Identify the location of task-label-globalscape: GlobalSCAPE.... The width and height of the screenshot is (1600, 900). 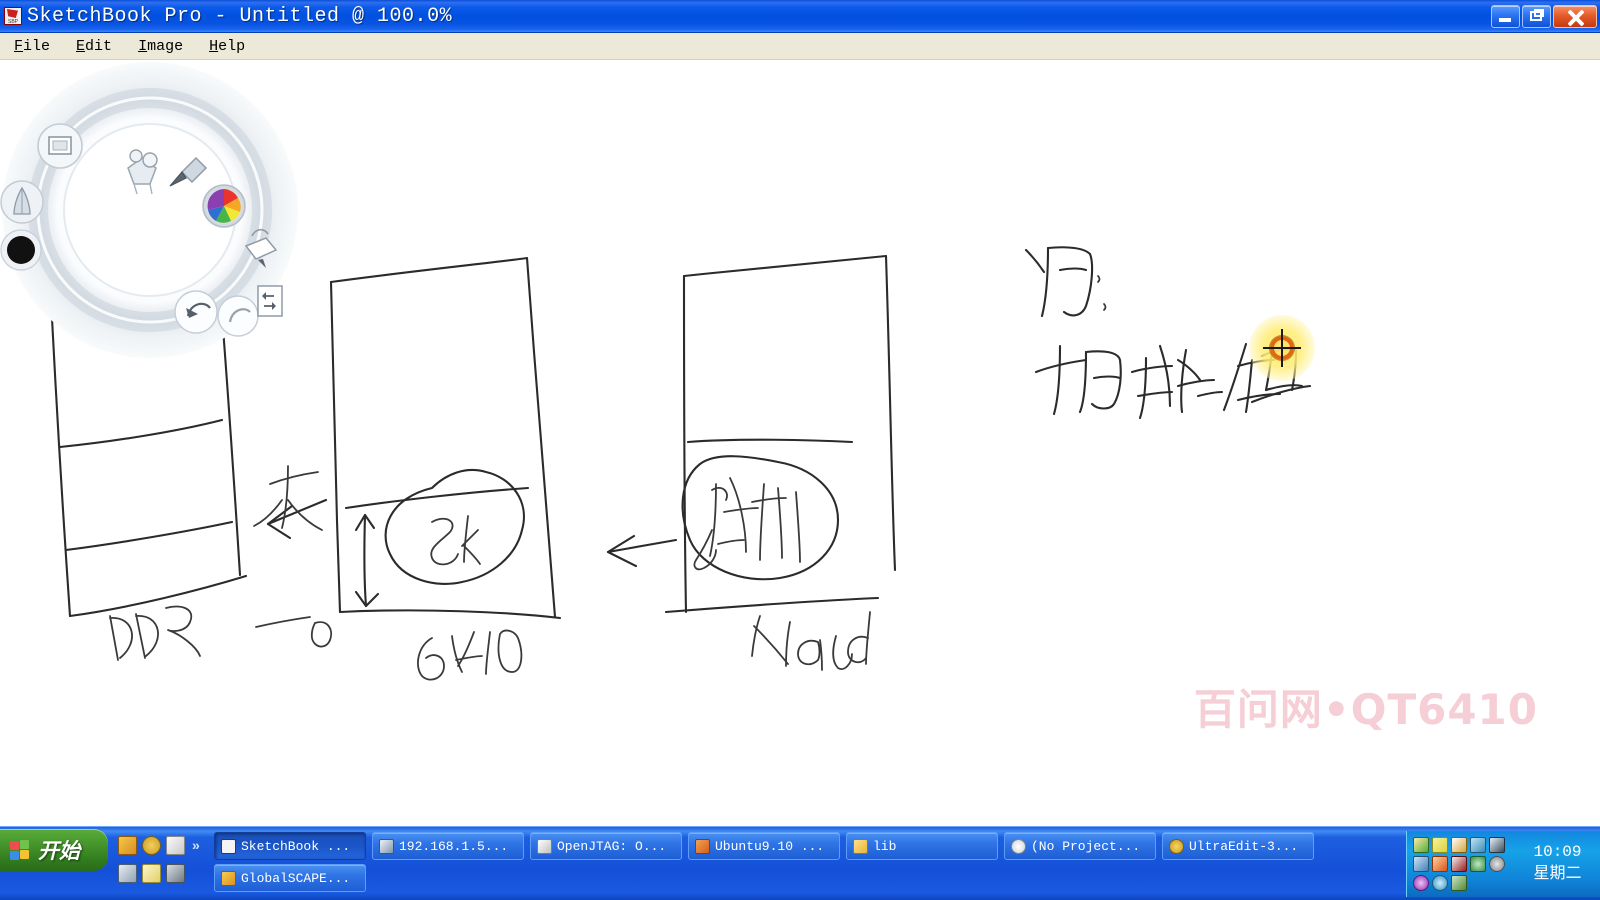
(296, 878).